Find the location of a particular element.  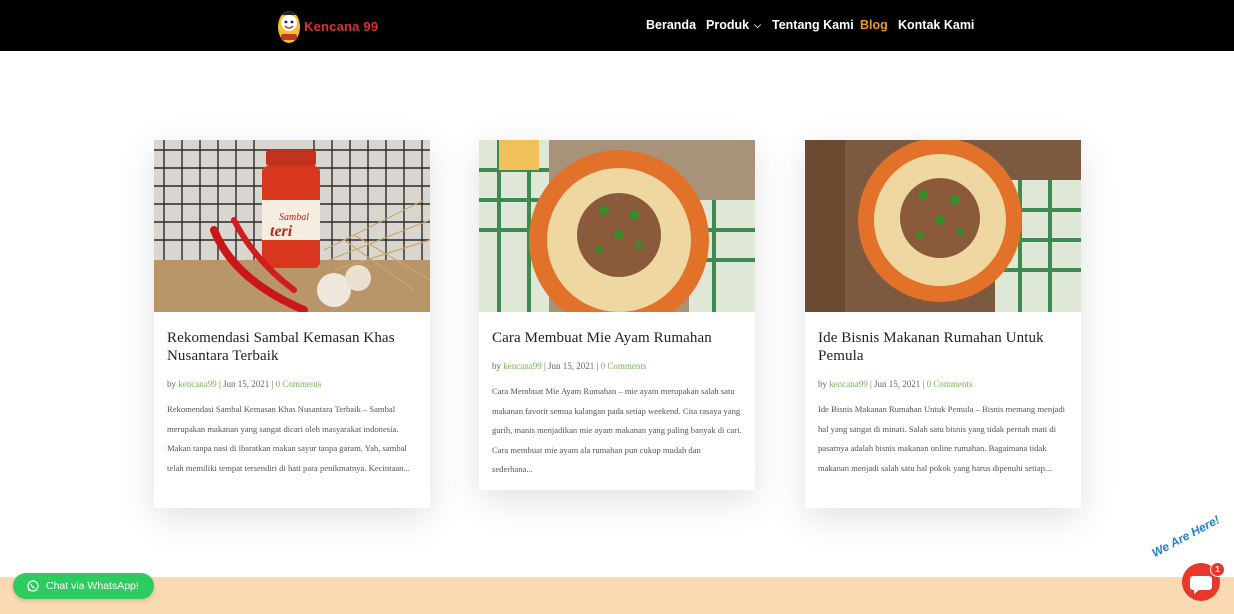

whatsapp-chat-button: Chat via WhatsApp! is located at coordinates (83, 586).